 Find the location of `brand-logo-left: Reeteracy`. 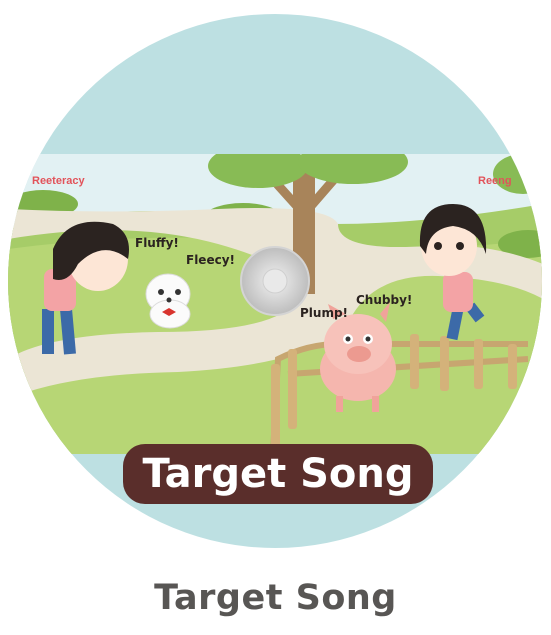

brand-logo-left: Reeteracy is located at coordinates (58, 181).